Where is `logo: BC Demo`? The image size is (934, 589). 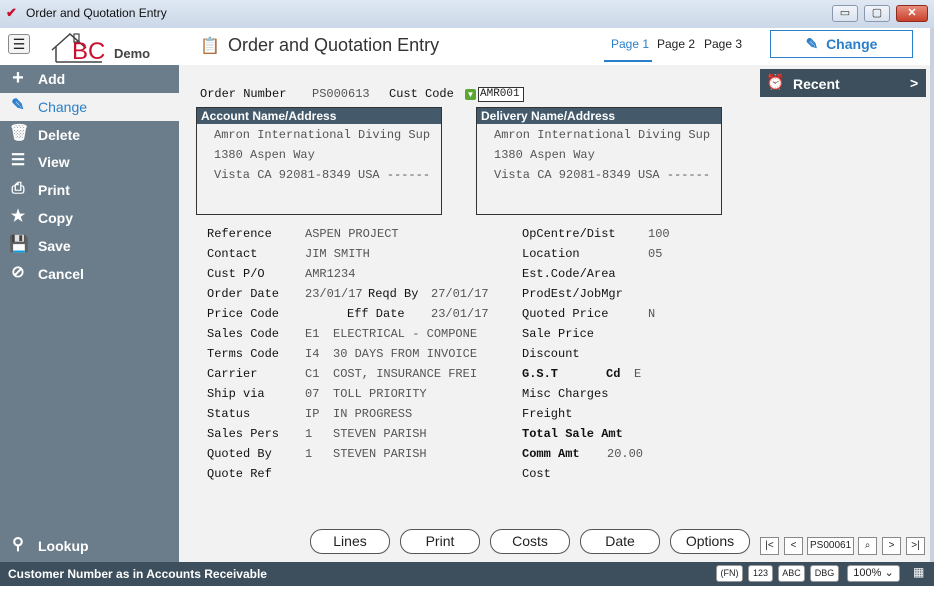
logo: BC Demo is located at coordinates (110, 47).